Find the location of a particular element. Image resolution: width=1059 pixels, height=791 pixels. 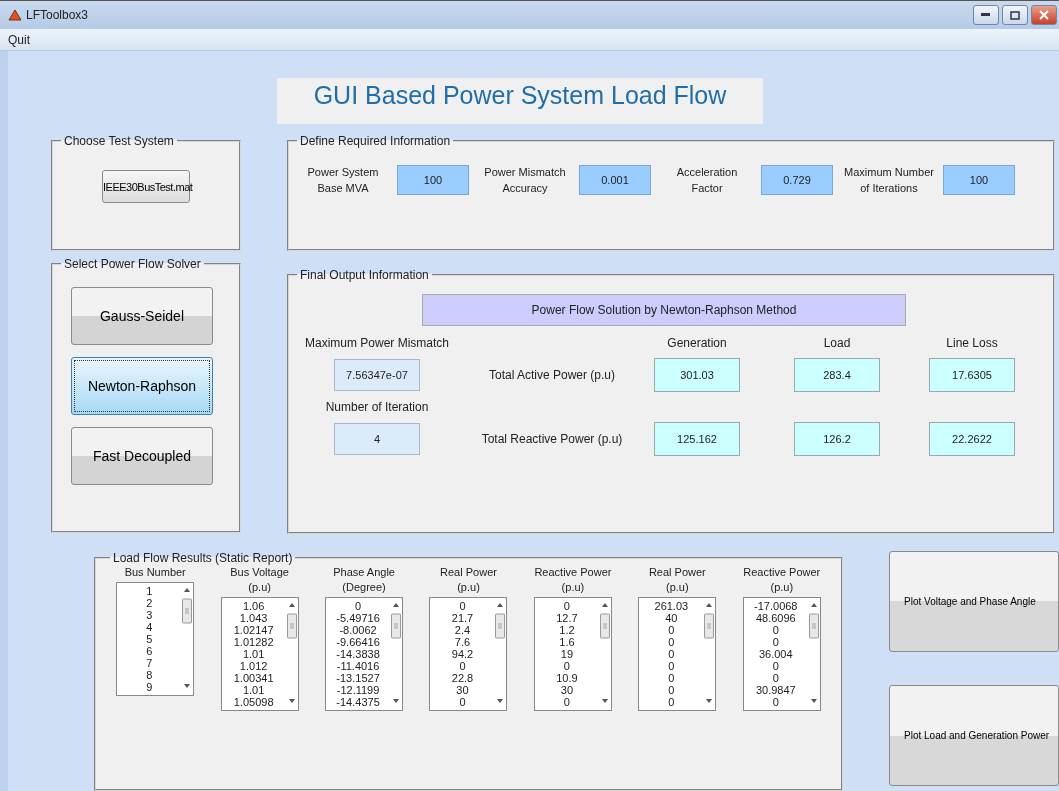

list-item: 1.00341 is located at coordinates (253, 678).